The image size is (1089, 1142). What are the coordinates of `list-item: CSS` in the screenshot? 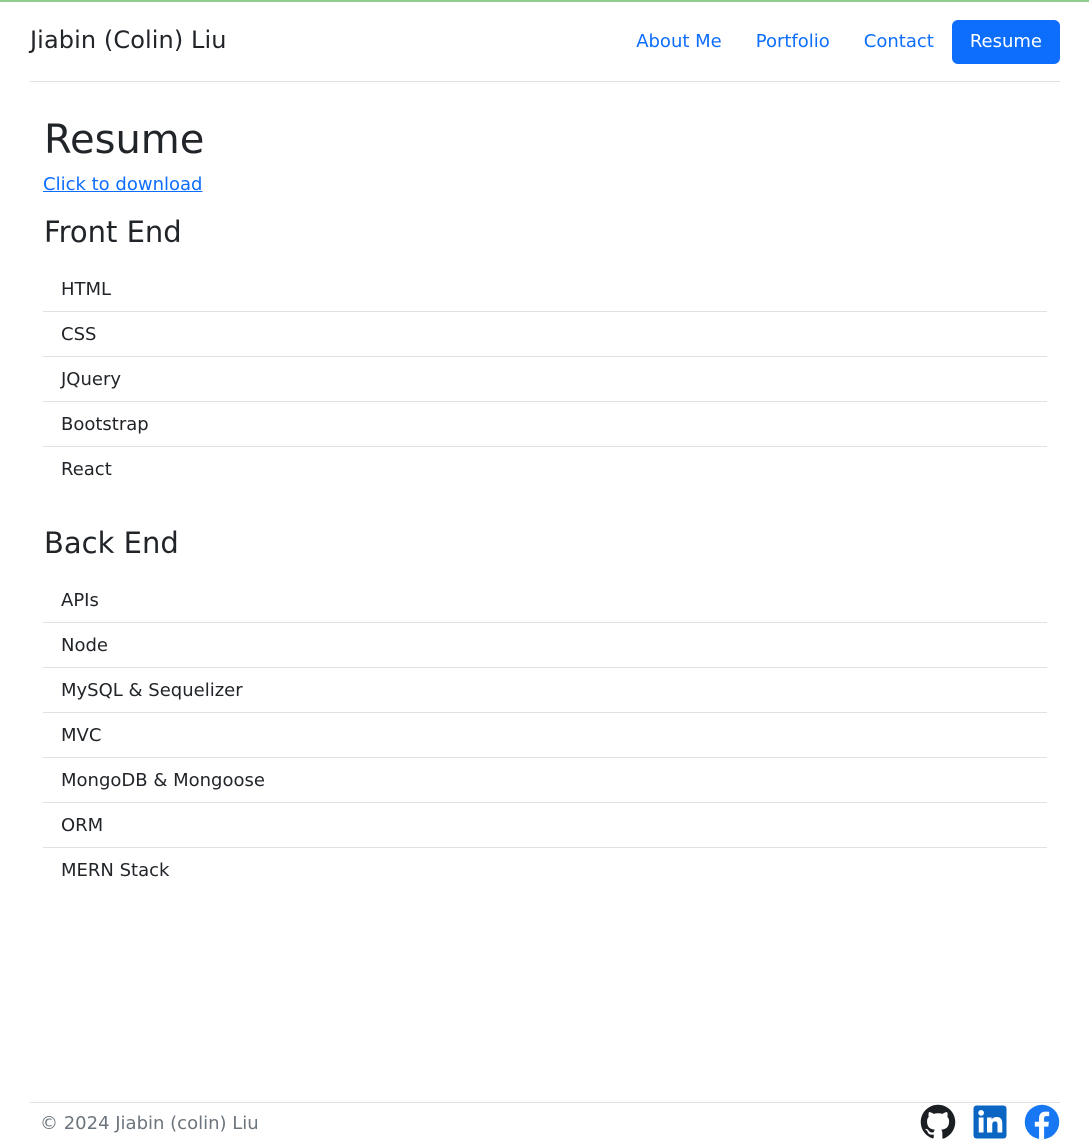 It's located at (545, 334).